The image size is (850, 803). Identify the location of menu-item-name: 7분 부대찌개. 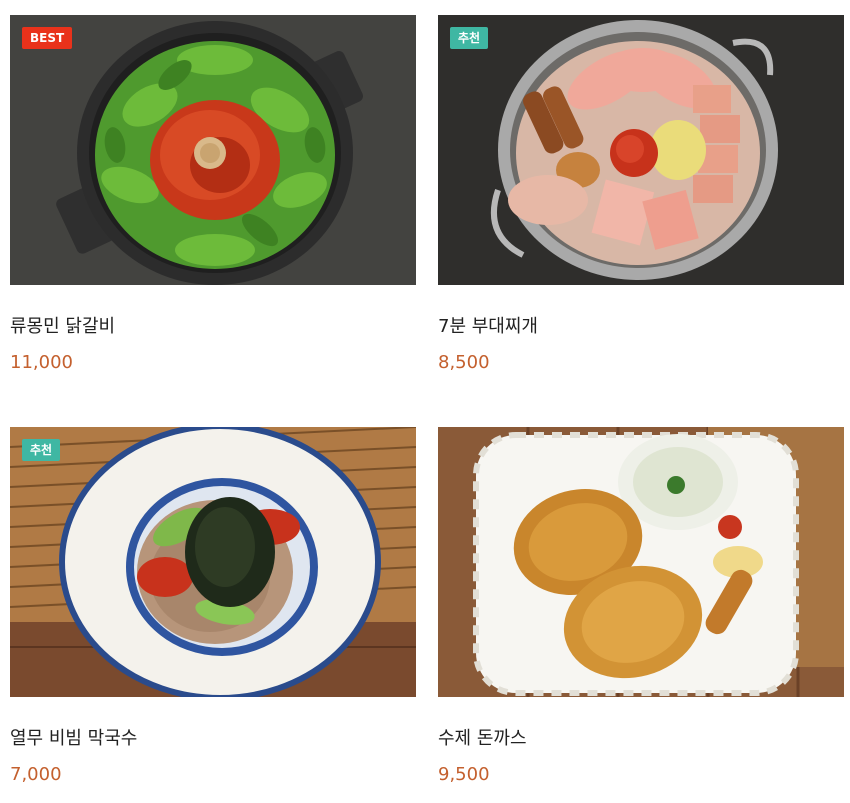
(641, 327).